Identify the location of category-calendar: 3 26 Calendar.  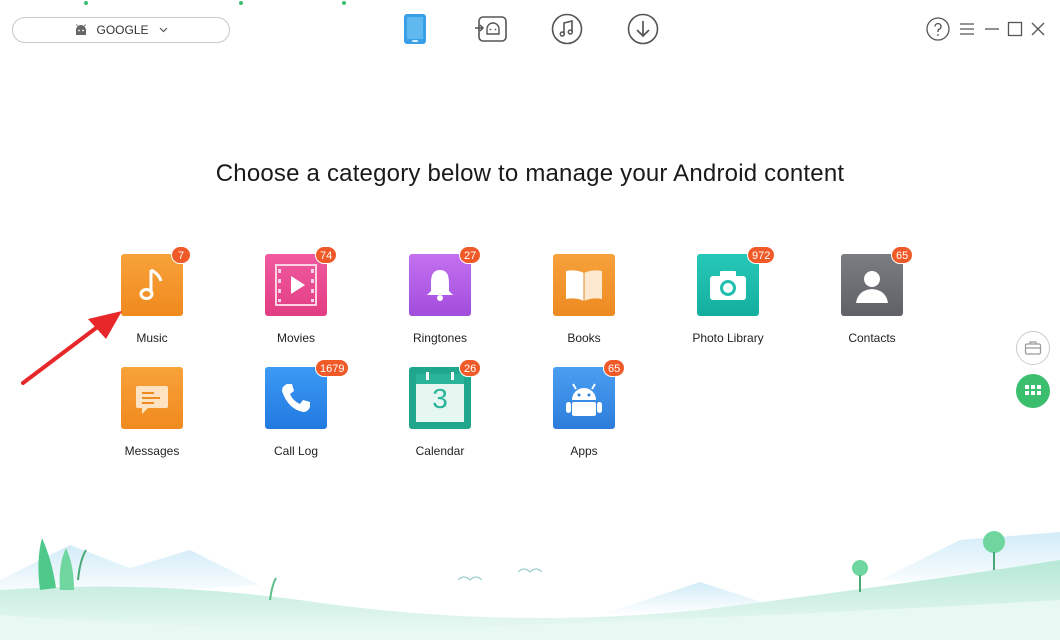
(440, 408).